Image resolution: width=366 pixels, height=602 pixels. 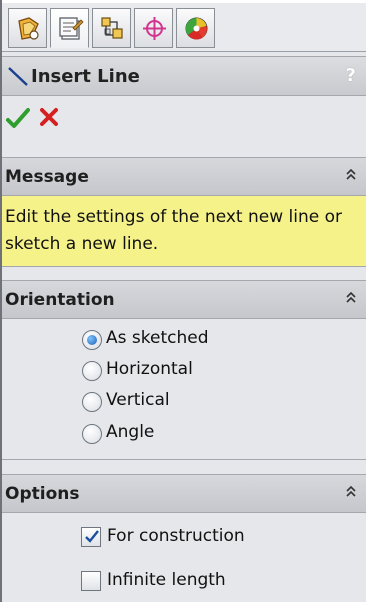 I want to click on message-group-header: Message, so click(x=184, y=177).